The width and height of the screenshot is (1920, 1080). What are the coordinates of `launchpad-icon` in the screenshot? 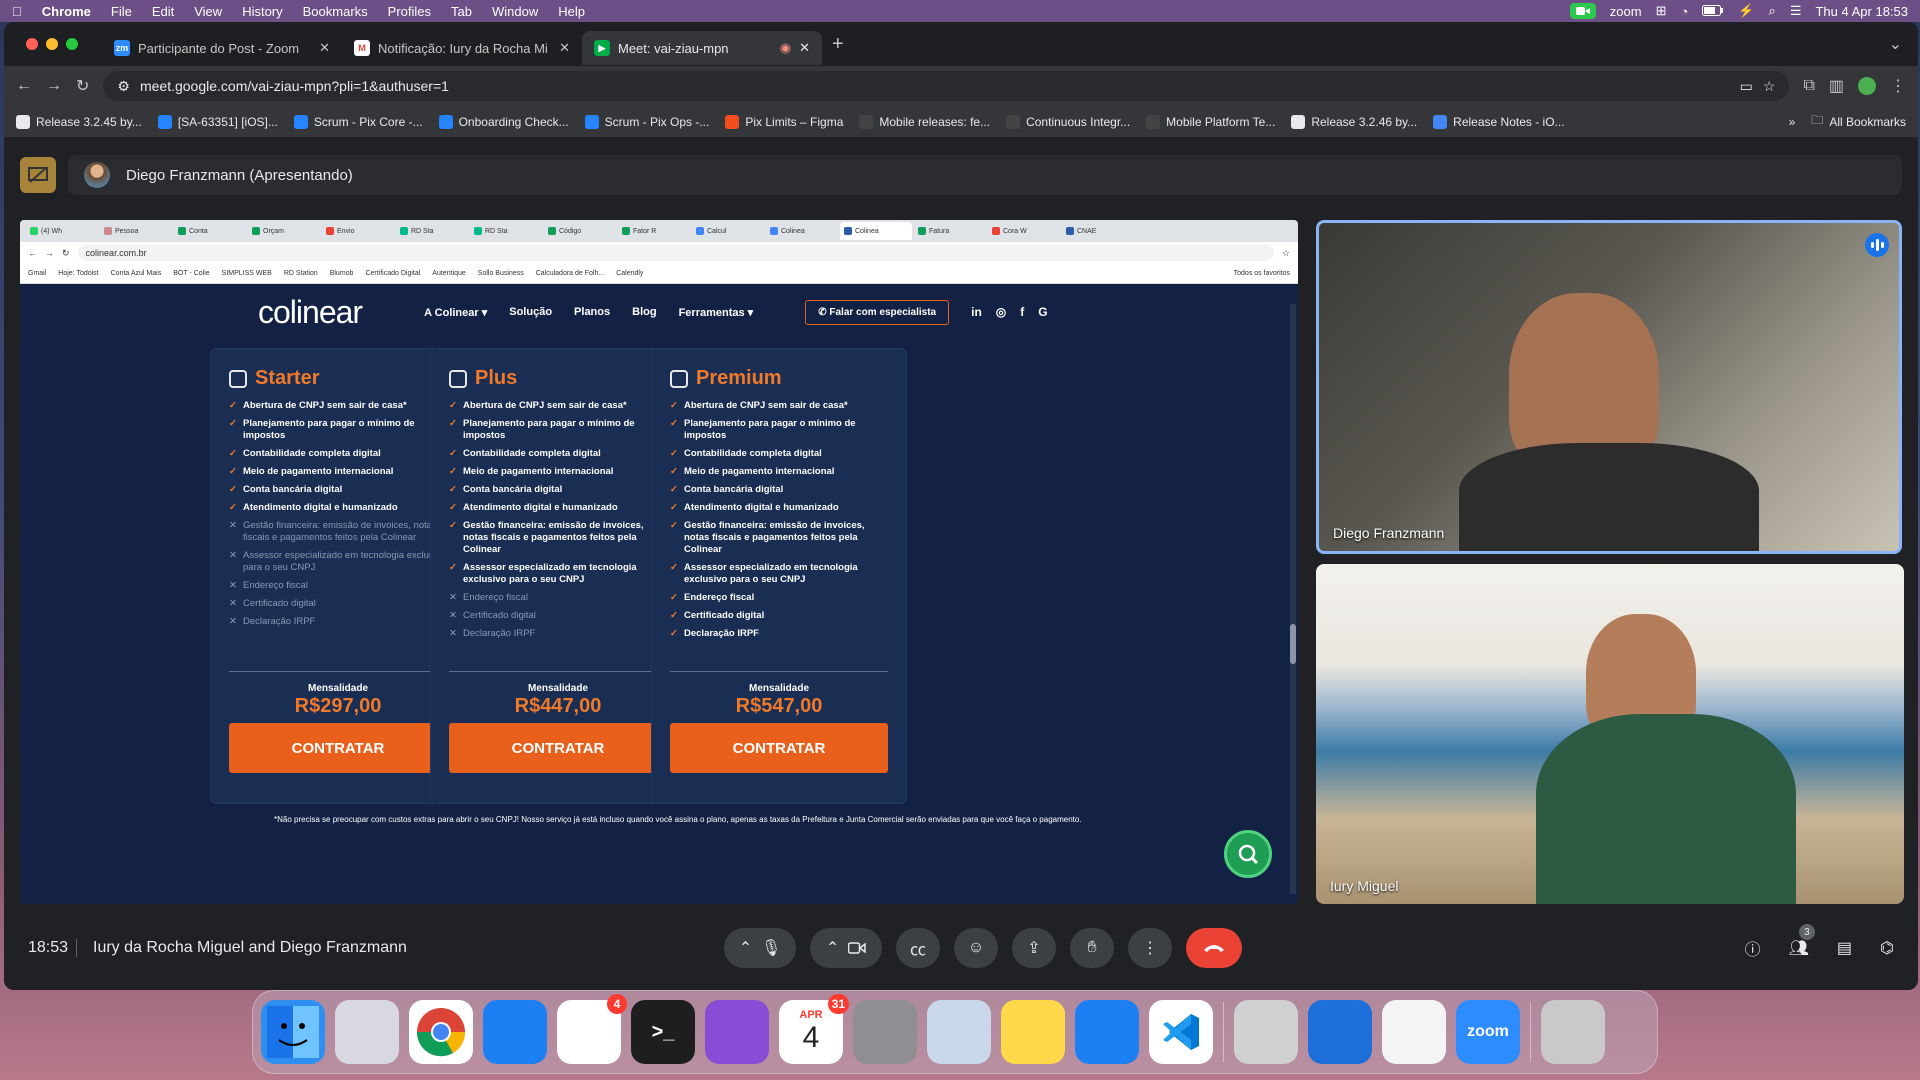 It's located at (367, 1032).